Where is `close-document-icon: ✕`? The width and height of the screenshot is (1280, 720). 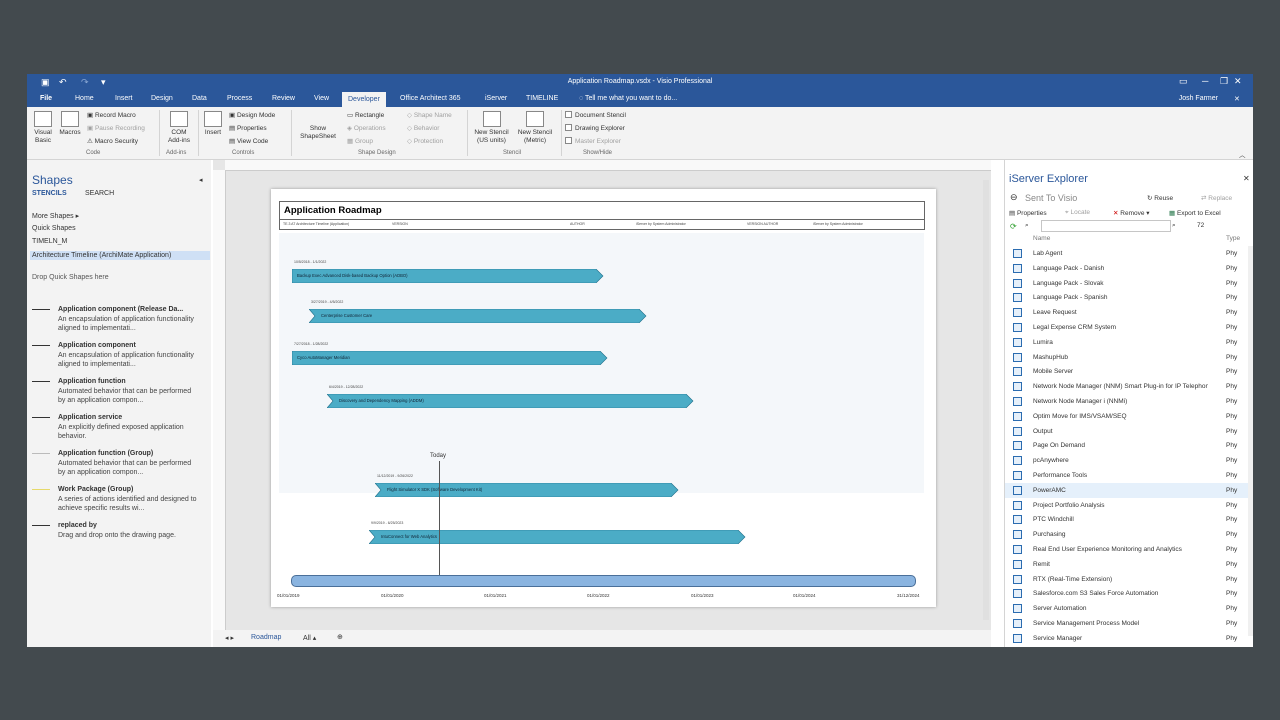 close-document-icon: ✕ is located at coordinates (1237, 99).